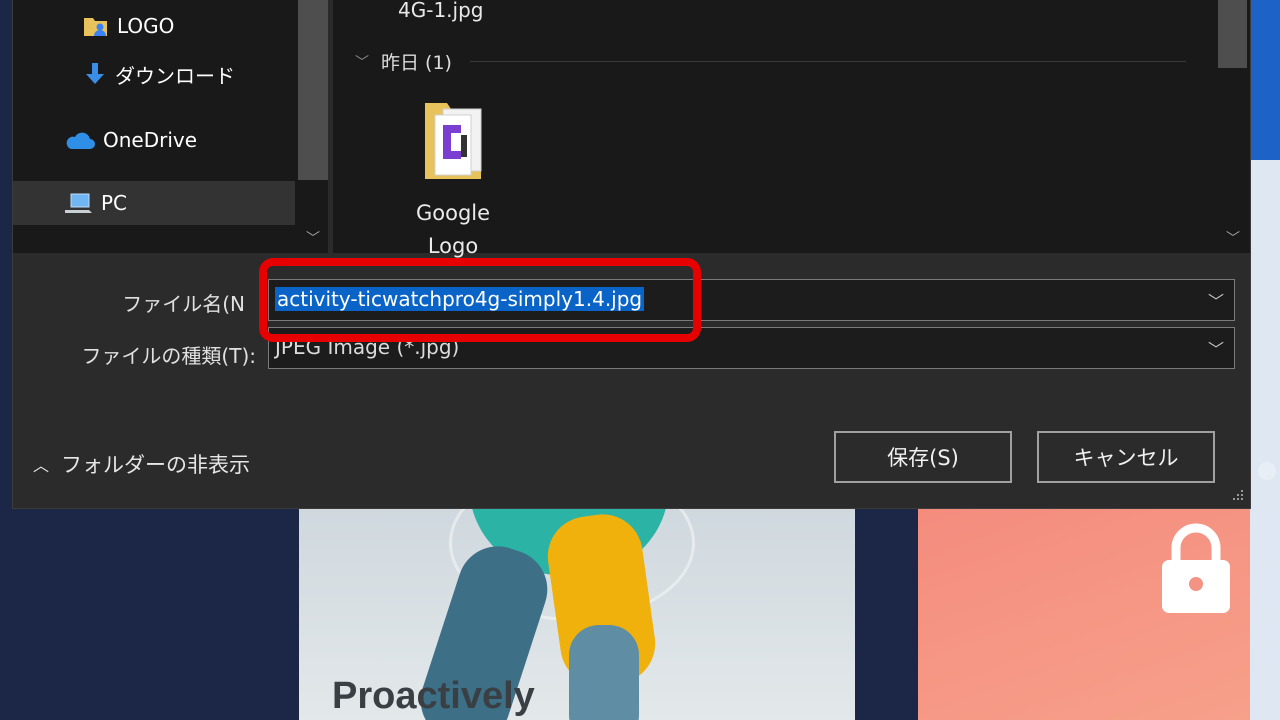 Image resolution: width=1280 pixels, height=720 pixels. What do you see at coordinates (1196, 568) in the screenshot?
I see `lock-icon` at bounding box center [1196, 568].